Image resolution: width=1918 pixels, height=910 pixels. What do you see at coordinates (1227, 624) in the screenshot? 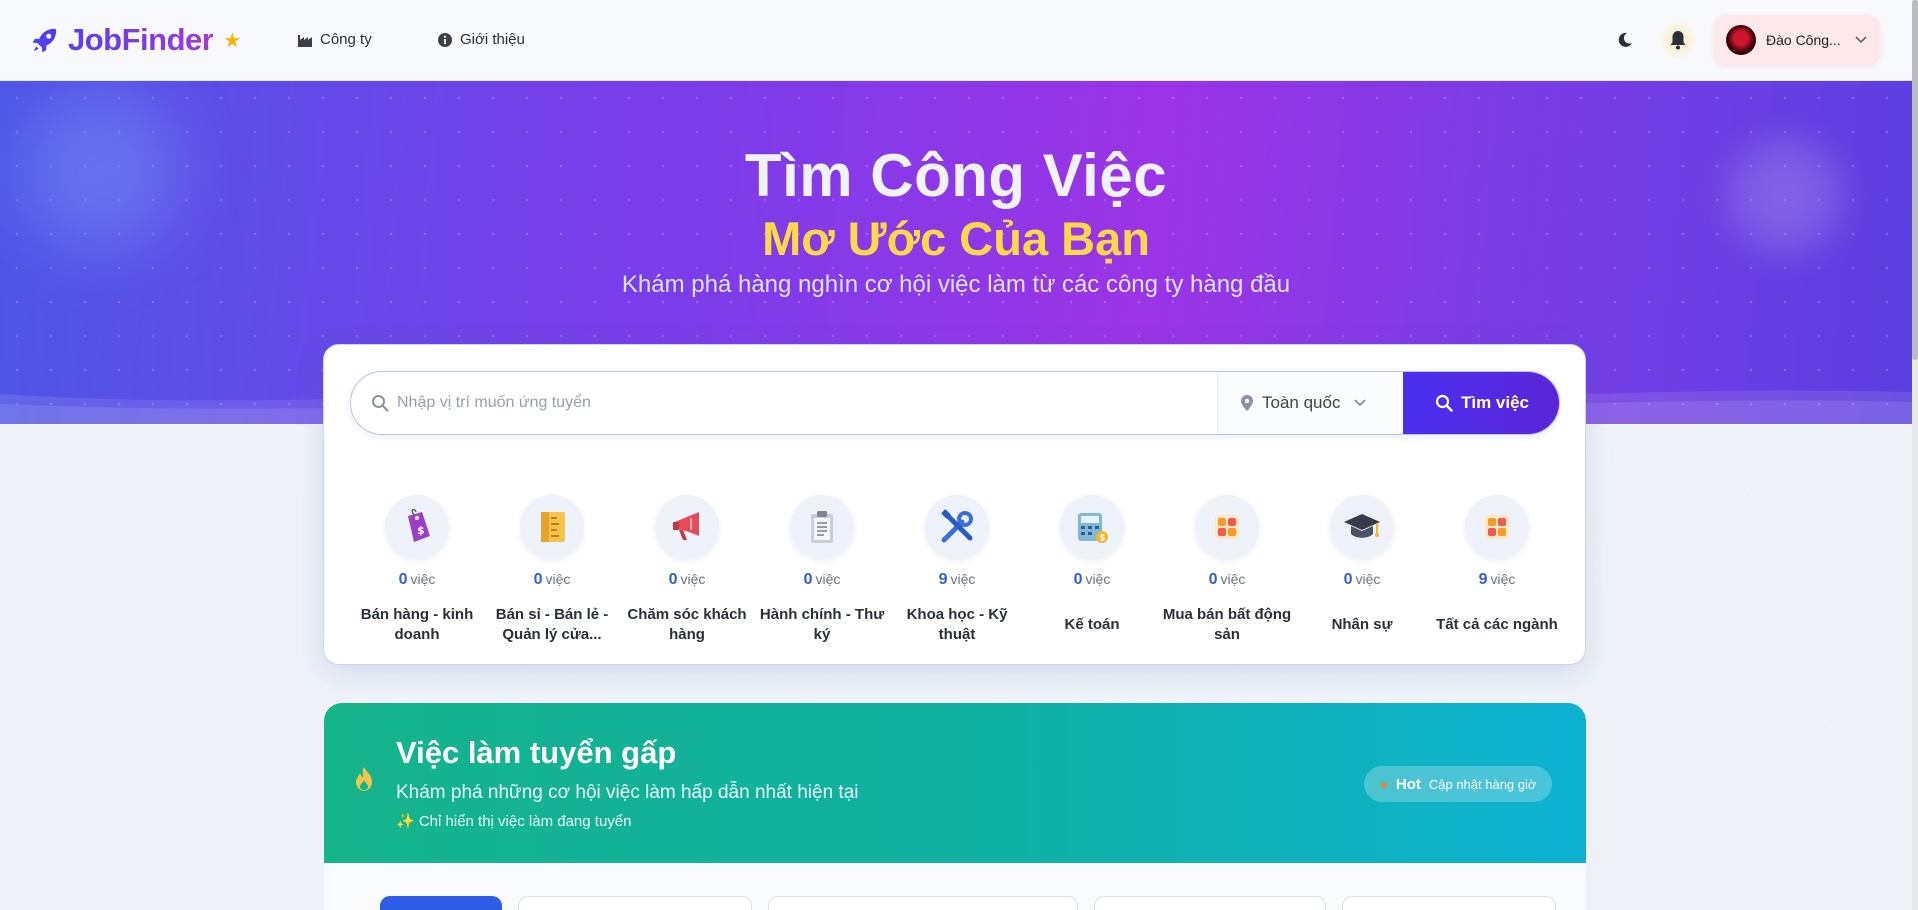
I see `category-name: Mua bán bất động sản` at bounding box center [1227, 624].